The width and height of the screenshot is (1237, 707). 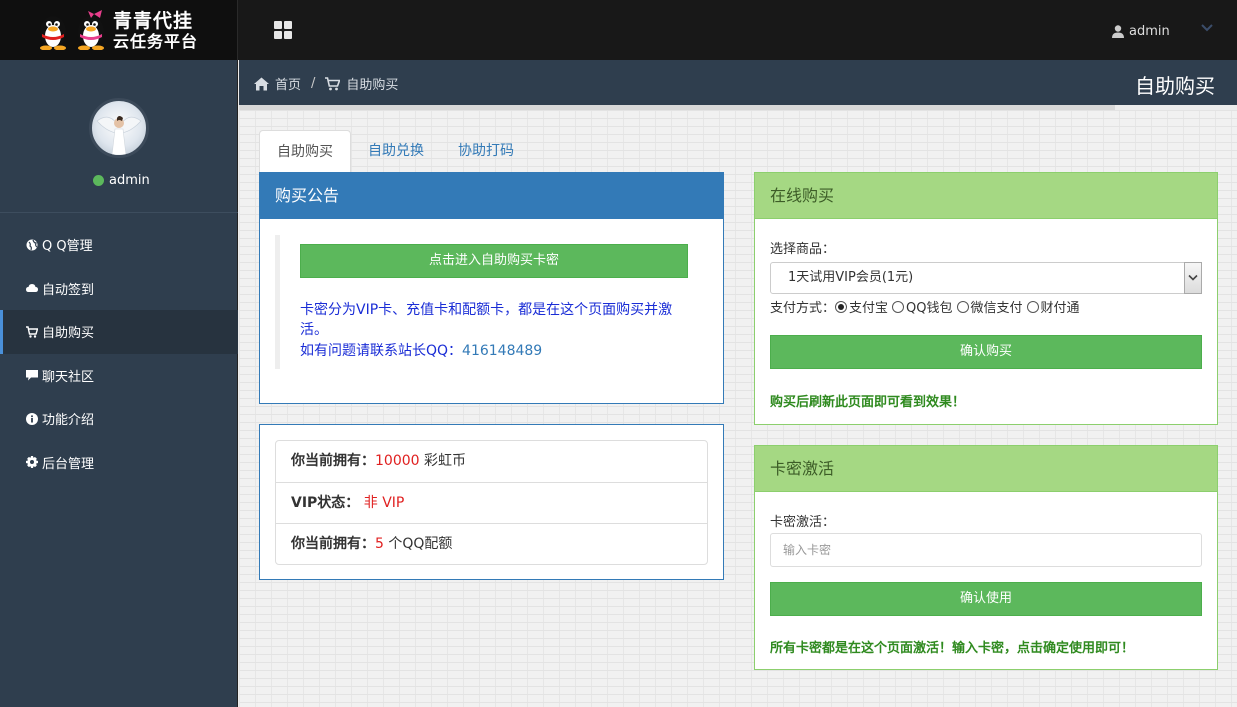 I want to click on notice-contact-label: 如有问题请联系站长QQ：, so click(x=381, y=351).